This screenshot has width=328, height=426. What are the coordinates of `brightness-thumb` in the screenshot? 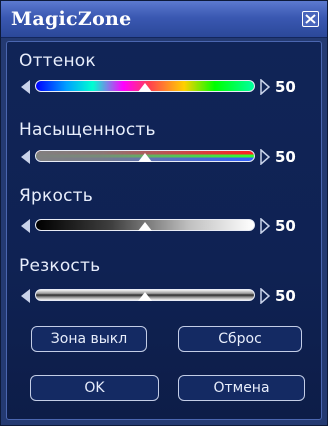 It's located at (145, 226).